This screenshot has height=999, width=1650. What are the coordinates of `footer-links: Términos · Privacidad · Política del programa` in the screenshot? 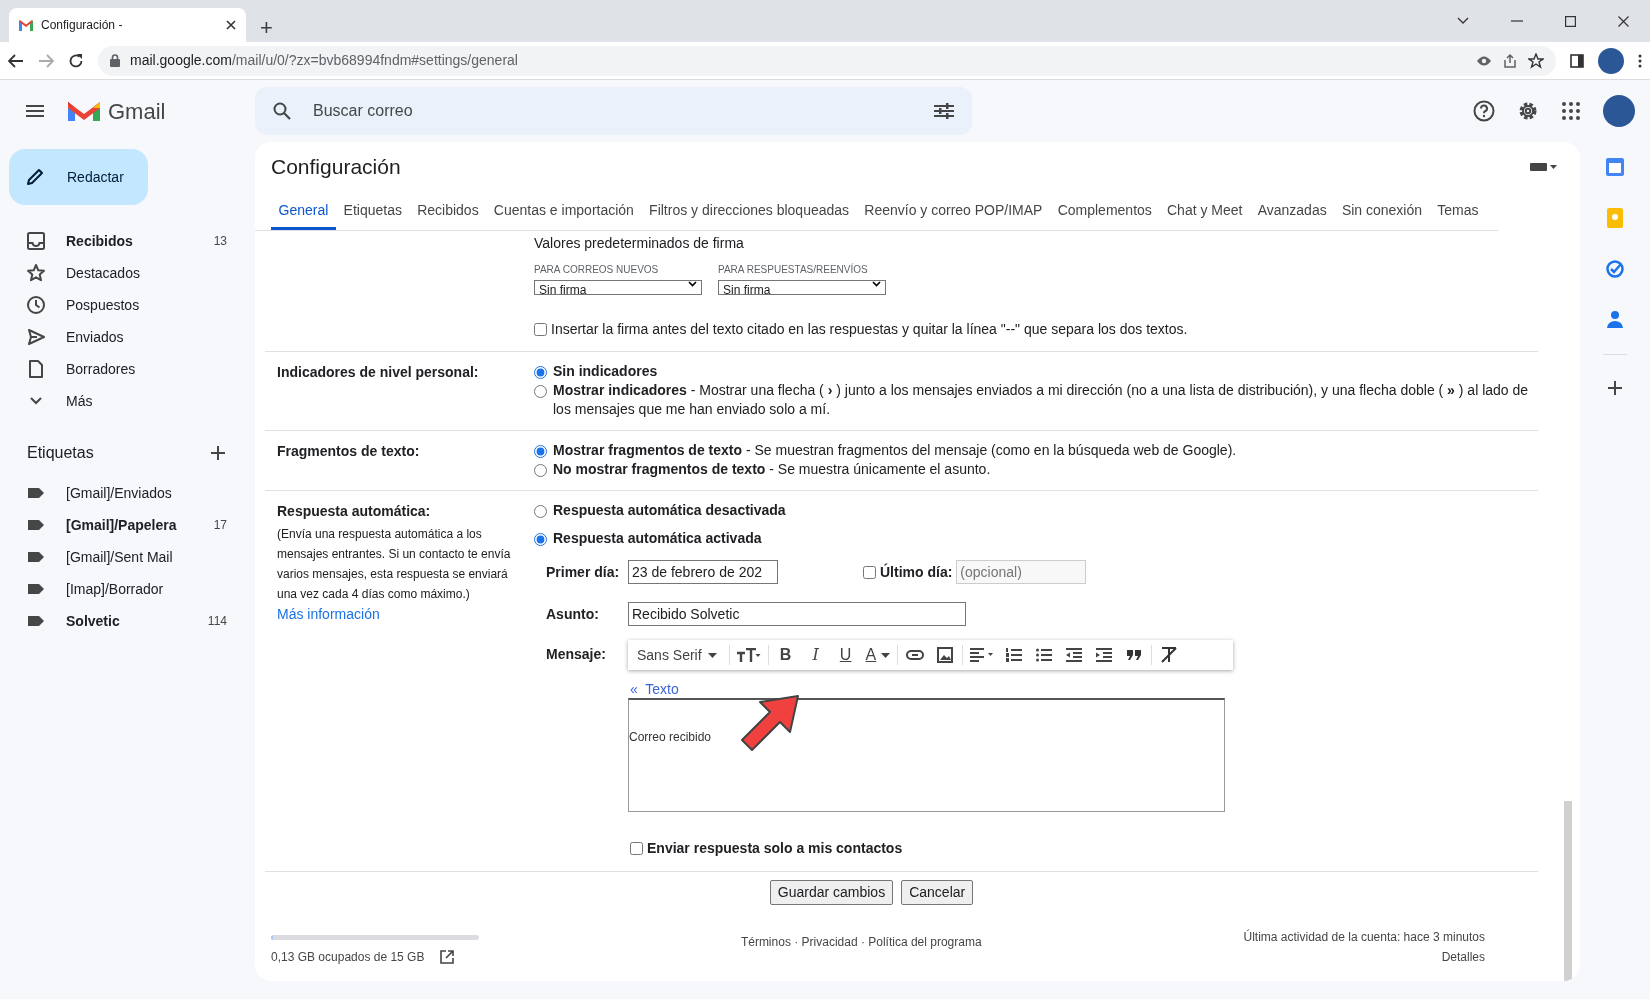 It's located at (861, 942).